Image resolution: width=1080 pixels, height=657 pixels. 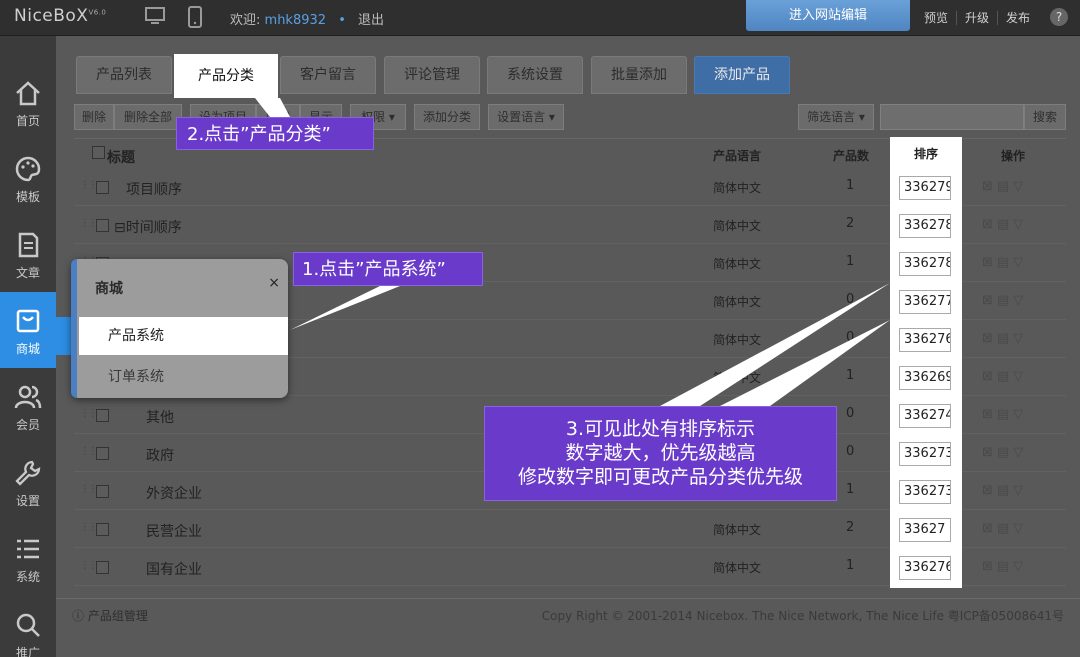 I want to click on home-icon, so click(x=28, y=93).